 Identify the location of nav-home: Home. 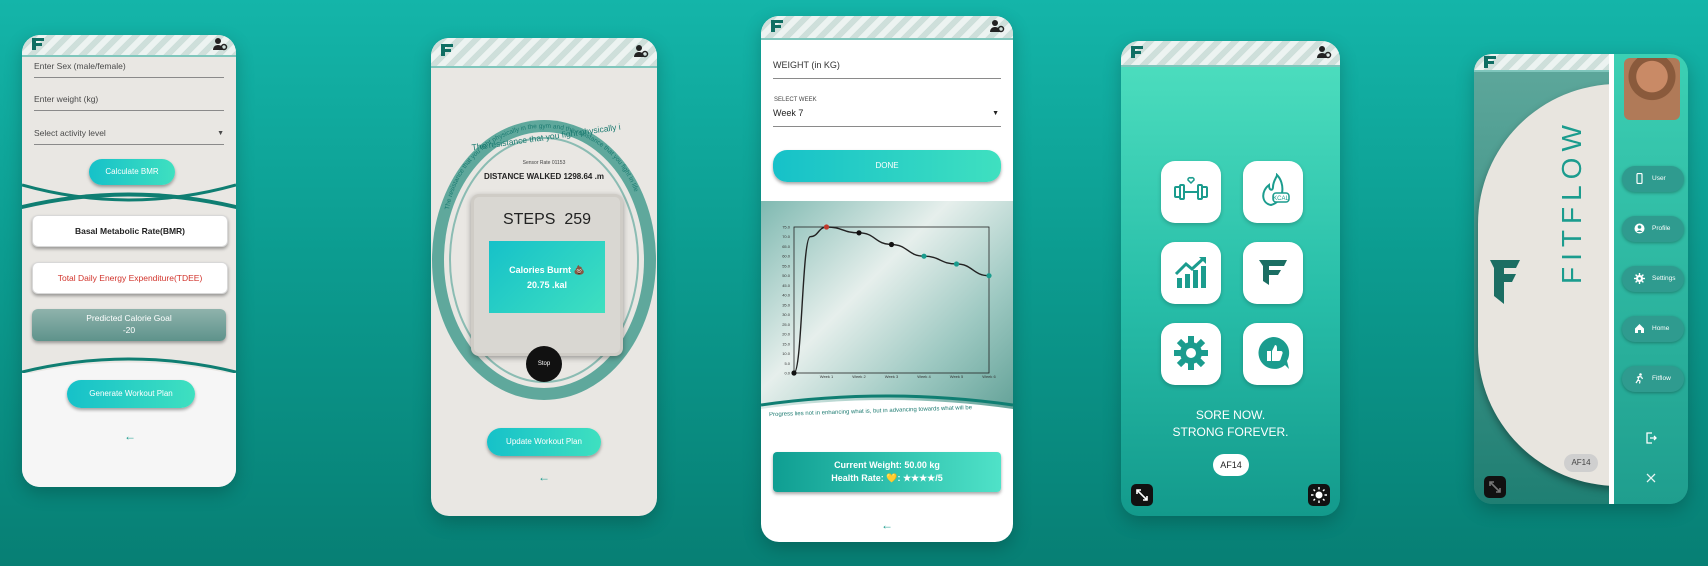
(1653, 329).